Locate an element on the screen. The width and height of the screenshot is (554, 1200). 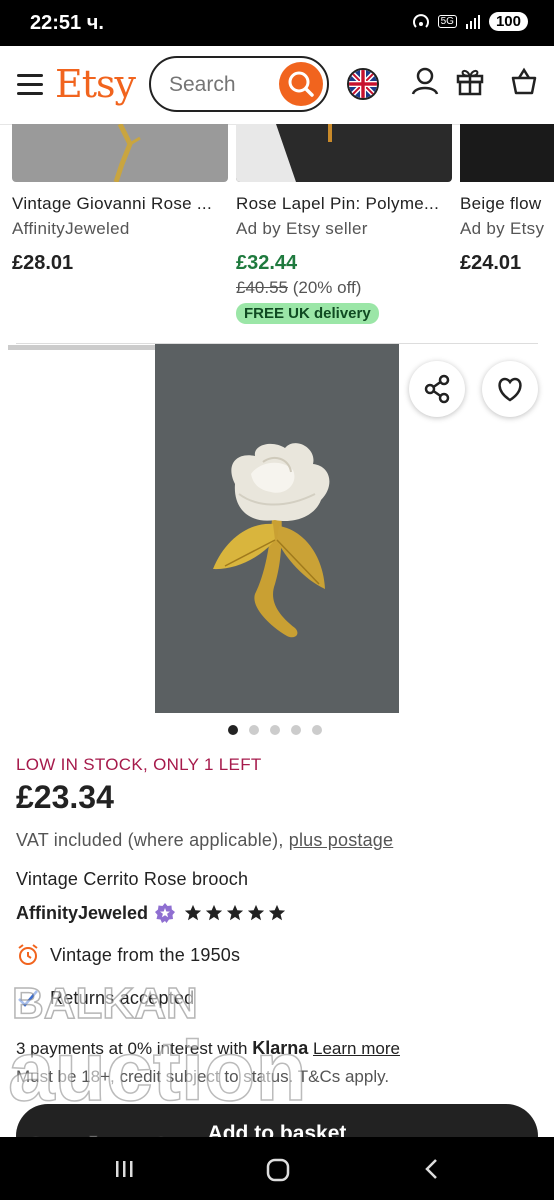
recents-icon is located at coordinates (124, 1169).